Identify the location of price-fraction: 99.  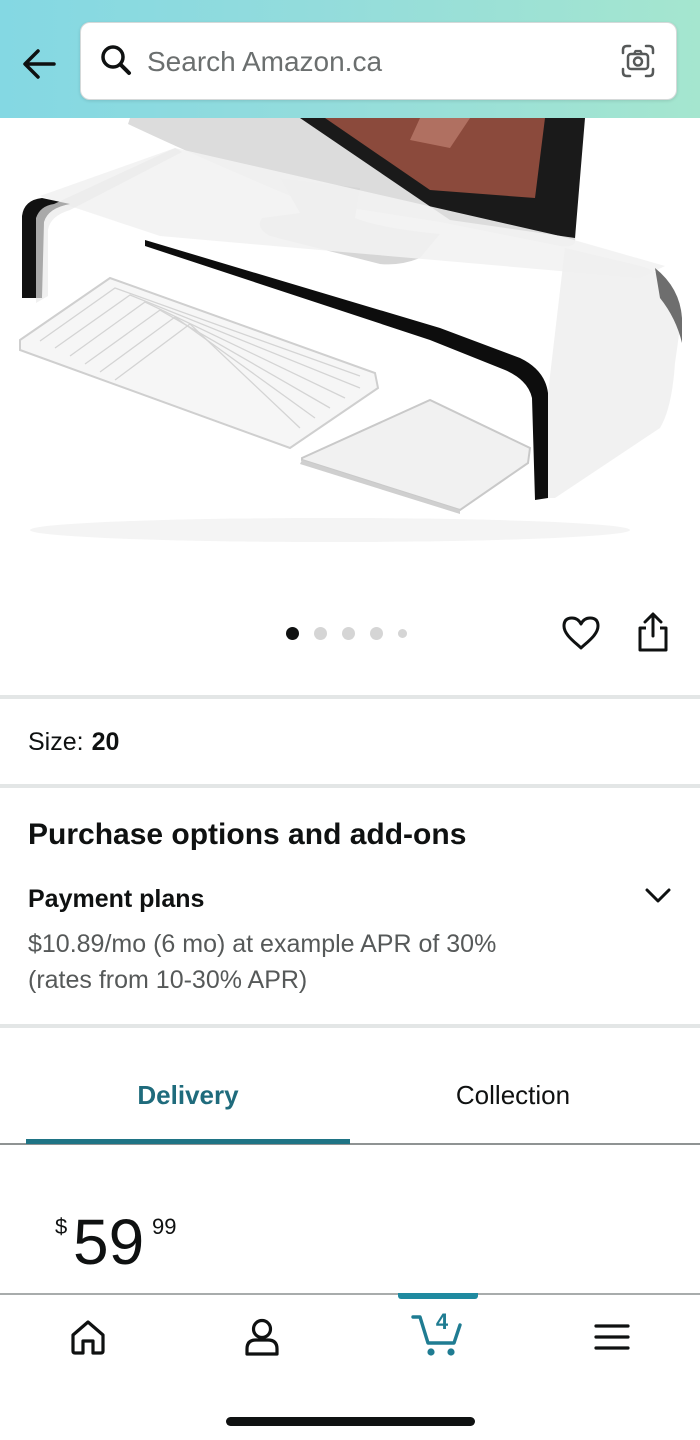
(164, 1226).